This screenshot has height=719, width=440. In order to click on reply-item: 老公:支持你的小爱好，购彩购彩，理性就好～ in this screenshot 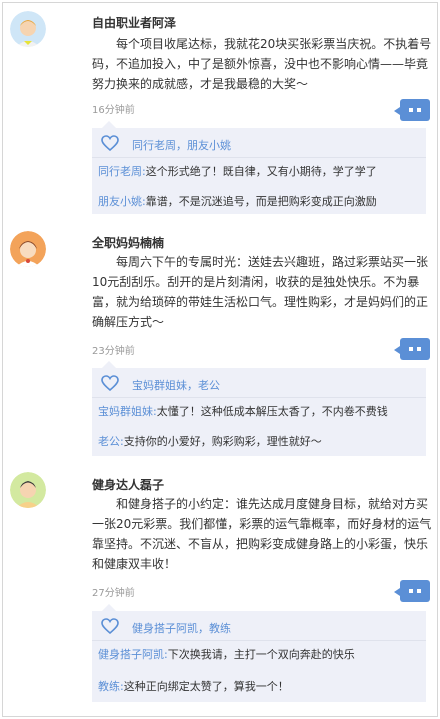, I will do `click(210, 441)`.